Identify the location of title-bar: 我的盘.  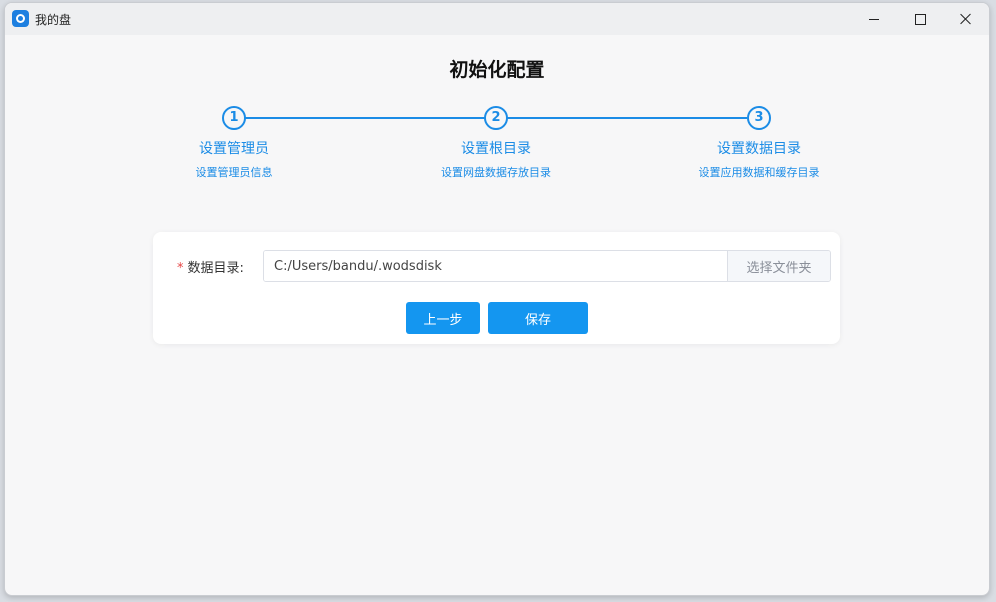
(497, 19).